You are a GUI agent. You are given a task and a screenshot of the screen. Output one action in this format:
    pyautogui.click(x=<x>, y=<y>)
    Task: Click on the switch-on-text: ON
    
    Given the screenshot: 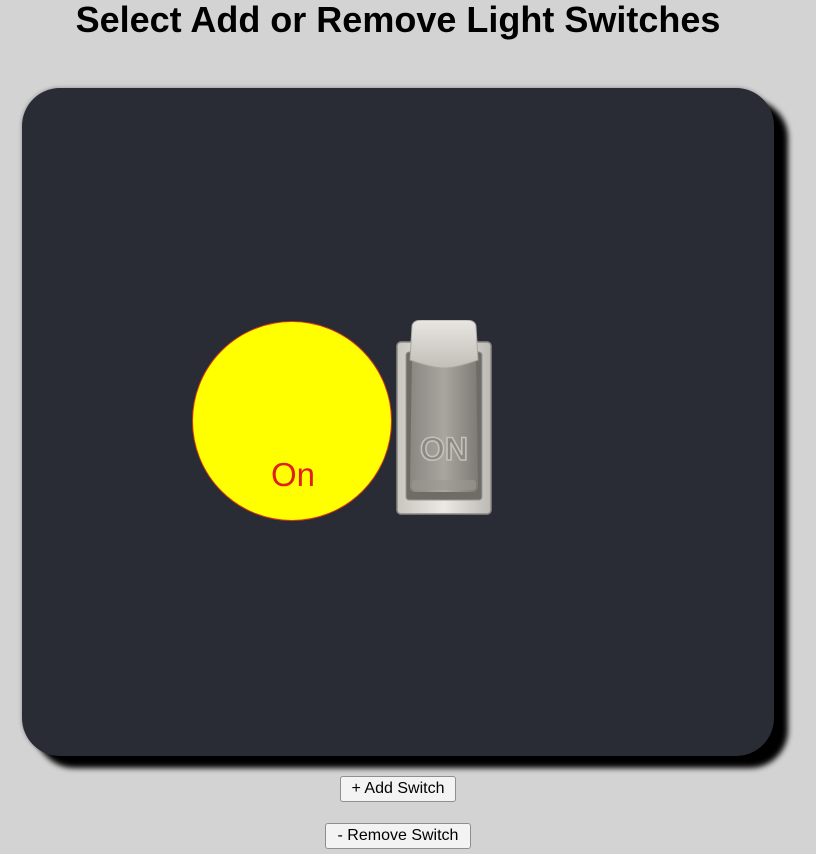 What is the action you would take?
    pyautogui.click(x=444, y=449)
    